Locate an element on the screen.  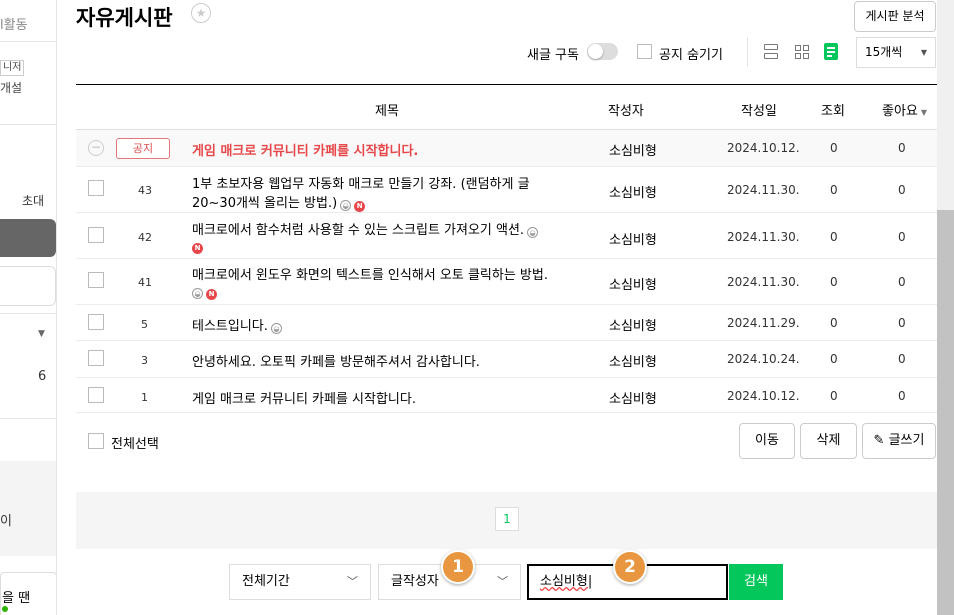
search-button: 검색 is located at coordinates (756, 582).